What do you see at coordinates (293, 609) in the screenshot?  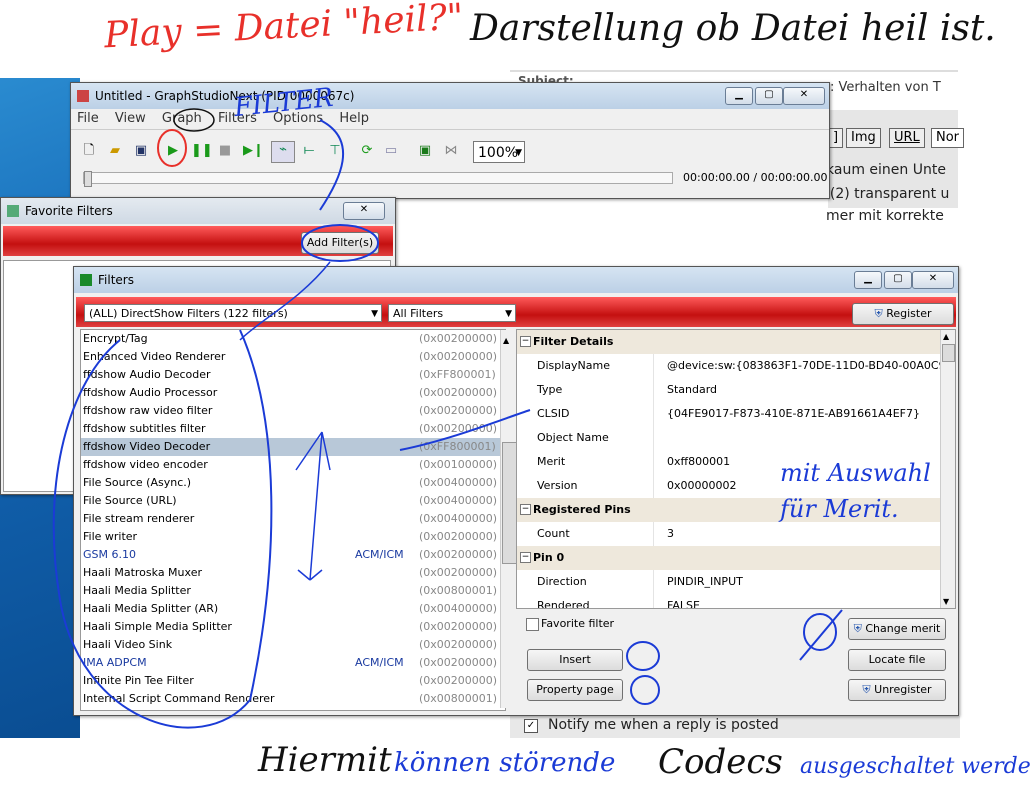 I see `filter-list-row: Haali Media Splitter (AR) (0x00400000)` at bounding box center [293, 609].